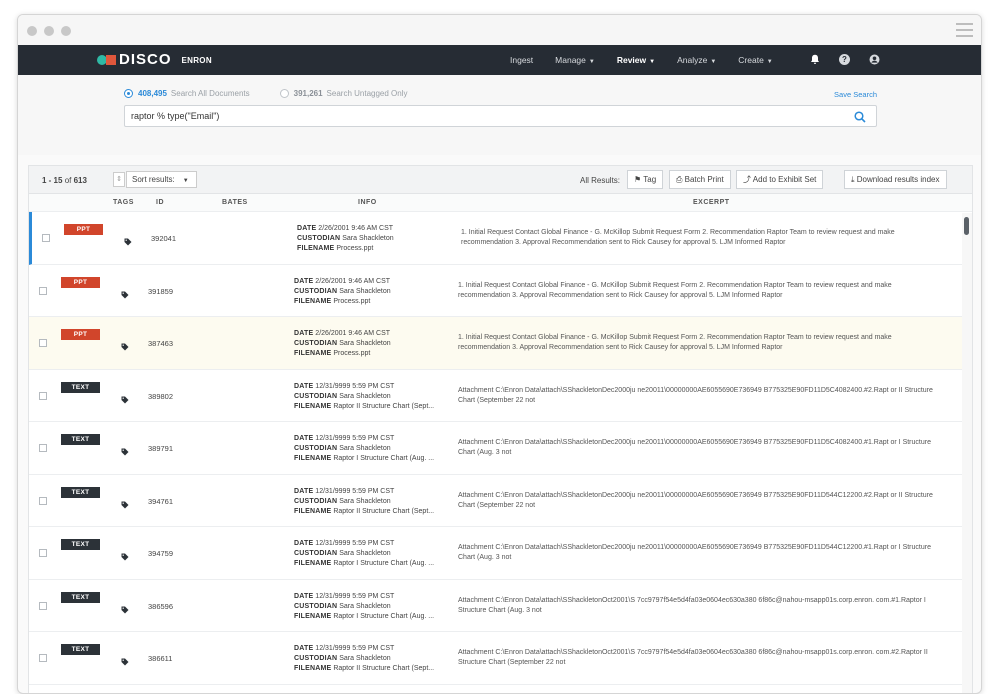 Image resolution: width=1000 pixels, height=694 pixels. What do you see at coordinates (160, 291) in the screenshot?
I see `document-id: 391859` at bounding box center [160, 291].